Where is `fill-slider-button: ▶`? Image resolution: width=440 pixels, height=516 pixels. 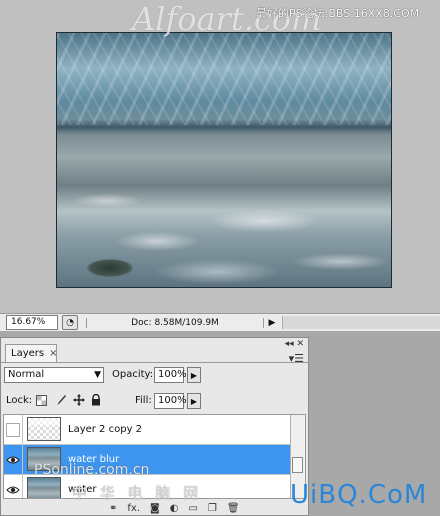
fill-slider-button: ▶ is located at coordinates (194, 401).